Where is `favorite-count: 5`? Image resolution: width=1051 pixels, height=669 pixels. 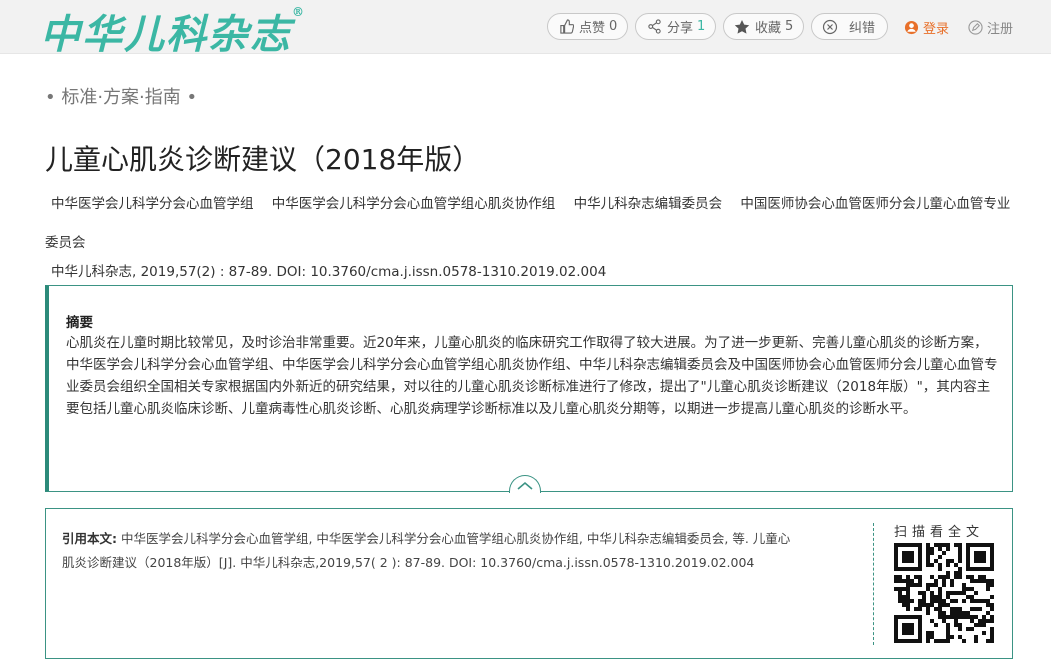 favorite-count: 5 is located at coordinates (789, 26).